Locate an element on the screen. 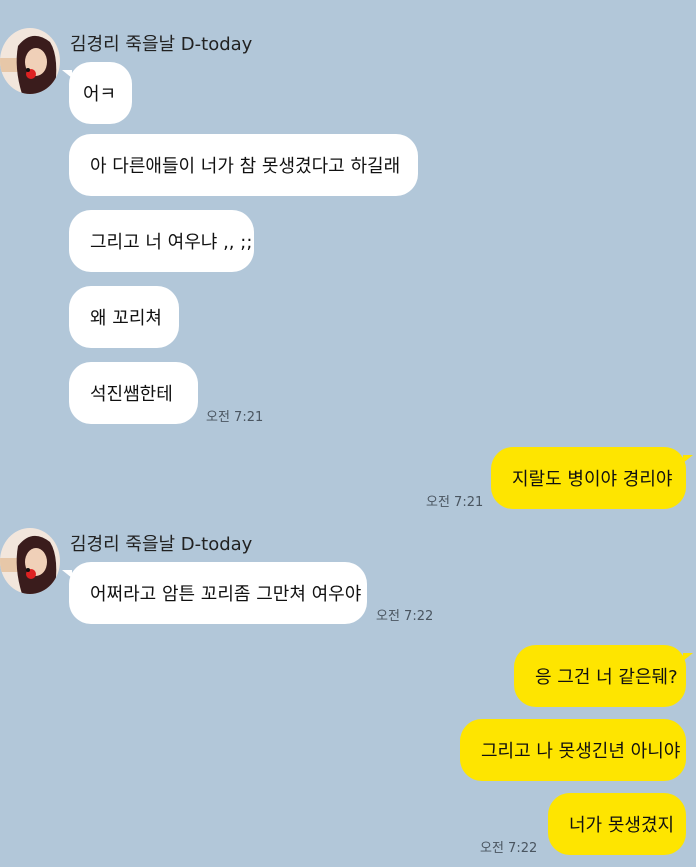 The image size is (696, 867). message-bubble: 석진쌤한테 is located at coordinates (133, 393).